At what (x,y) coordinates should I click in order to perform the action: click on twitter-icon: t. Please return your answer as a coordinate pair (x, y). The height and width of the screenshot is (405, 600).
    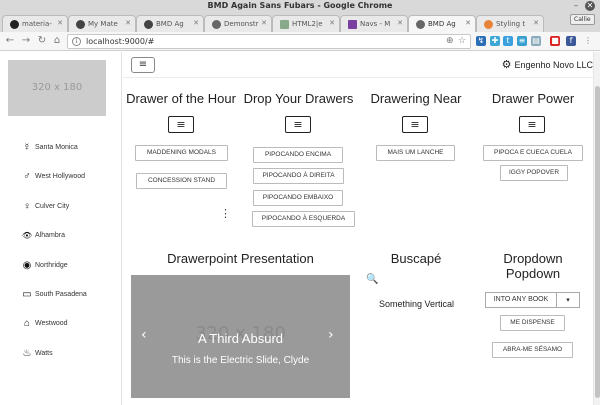
    Looking at the image, I should click on (508, 41).